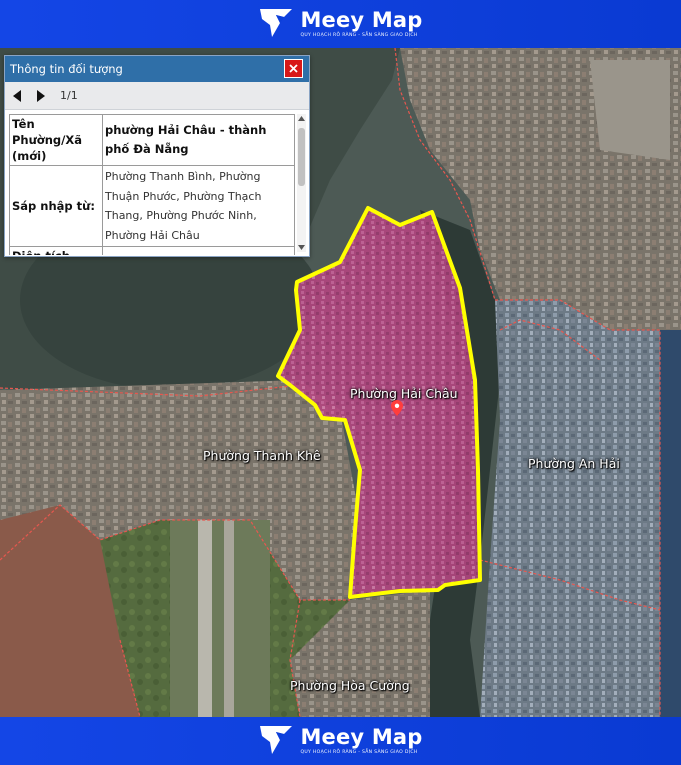  Describe the element at coordinates (574, 463) in the screenshot. I see `map-label-an-hai: Phường An Hải` at that location.